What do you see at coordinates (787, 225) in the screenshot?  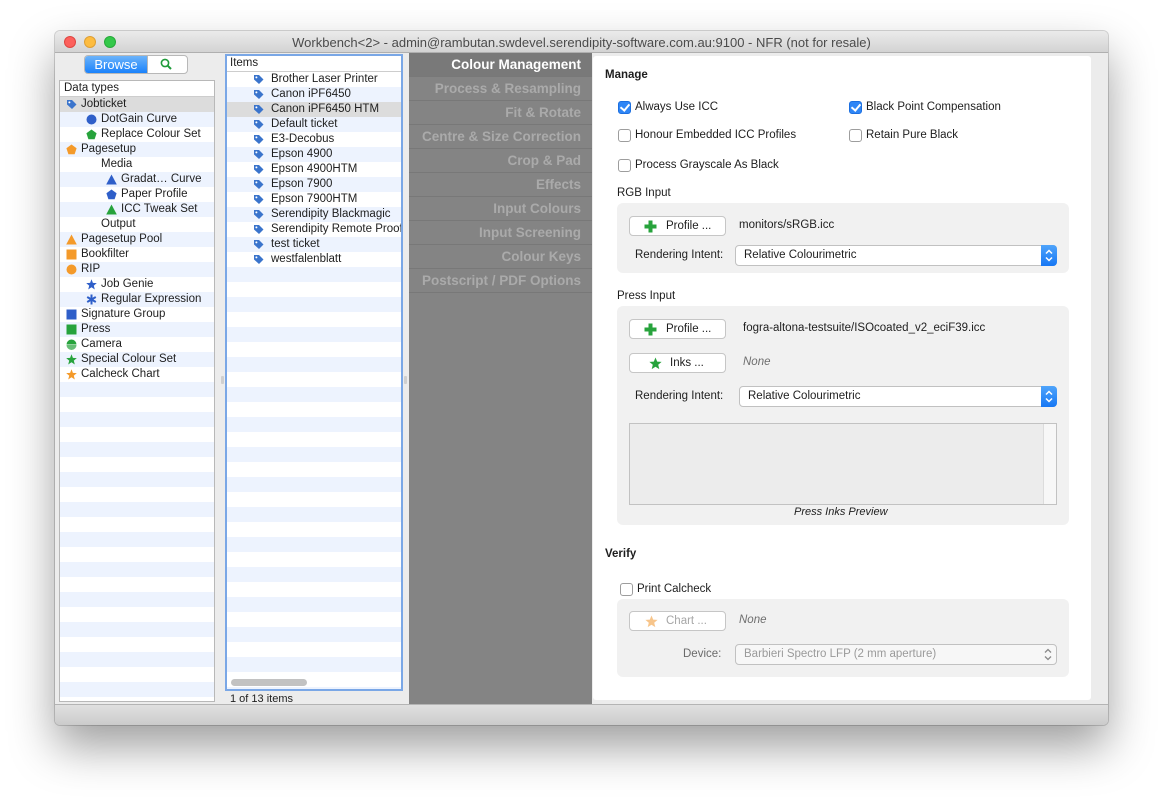 I see `rgb-profile-value: monitors/sRGB.icc` at bounding box center [787, 225].